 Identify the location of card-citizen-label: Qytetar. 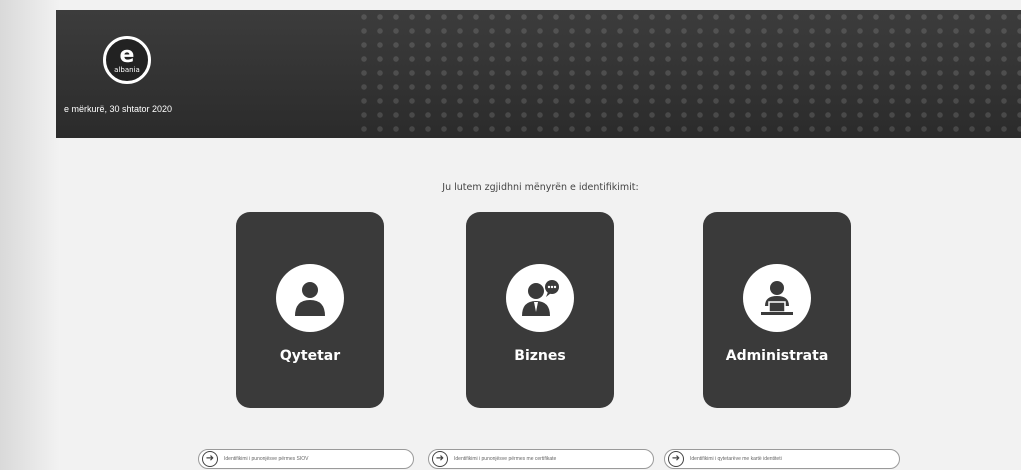
(310, 356).